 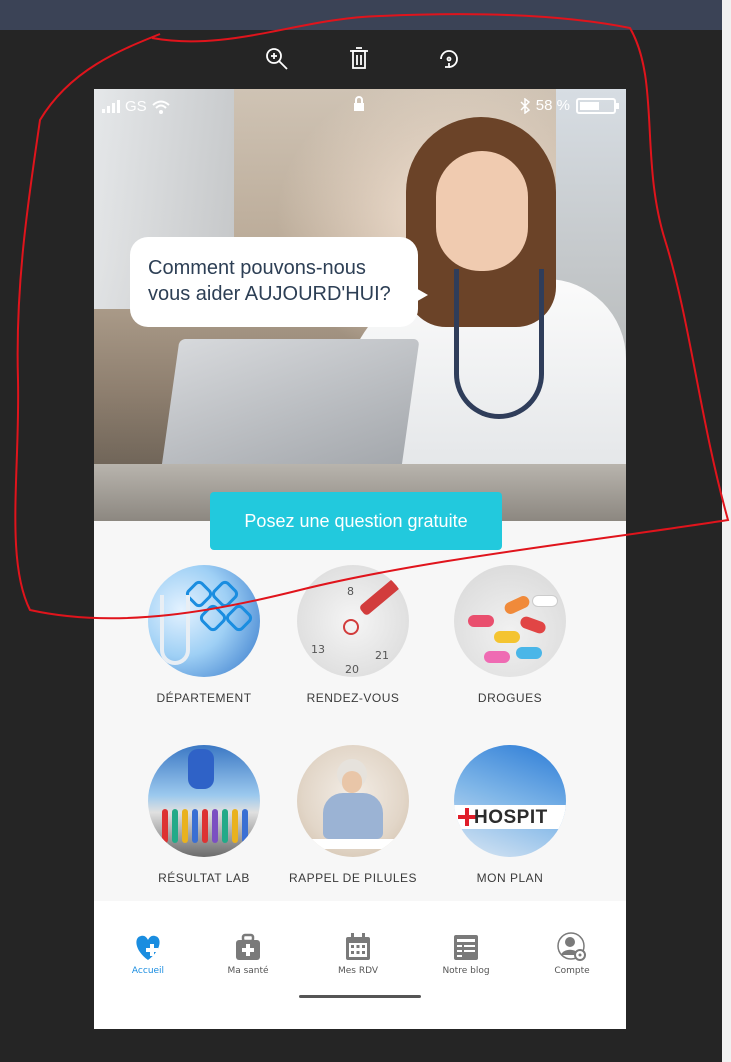 I want to click on window-top-strip, so click(x=361, y=15).